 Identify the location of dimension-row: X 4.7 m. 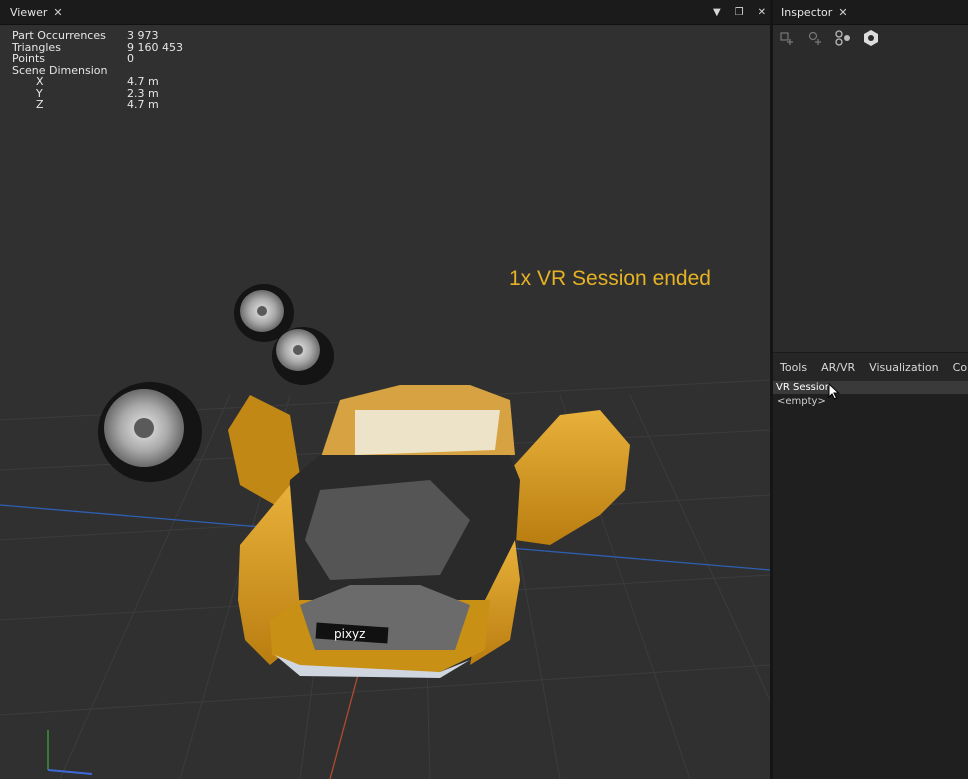
(97, 82).